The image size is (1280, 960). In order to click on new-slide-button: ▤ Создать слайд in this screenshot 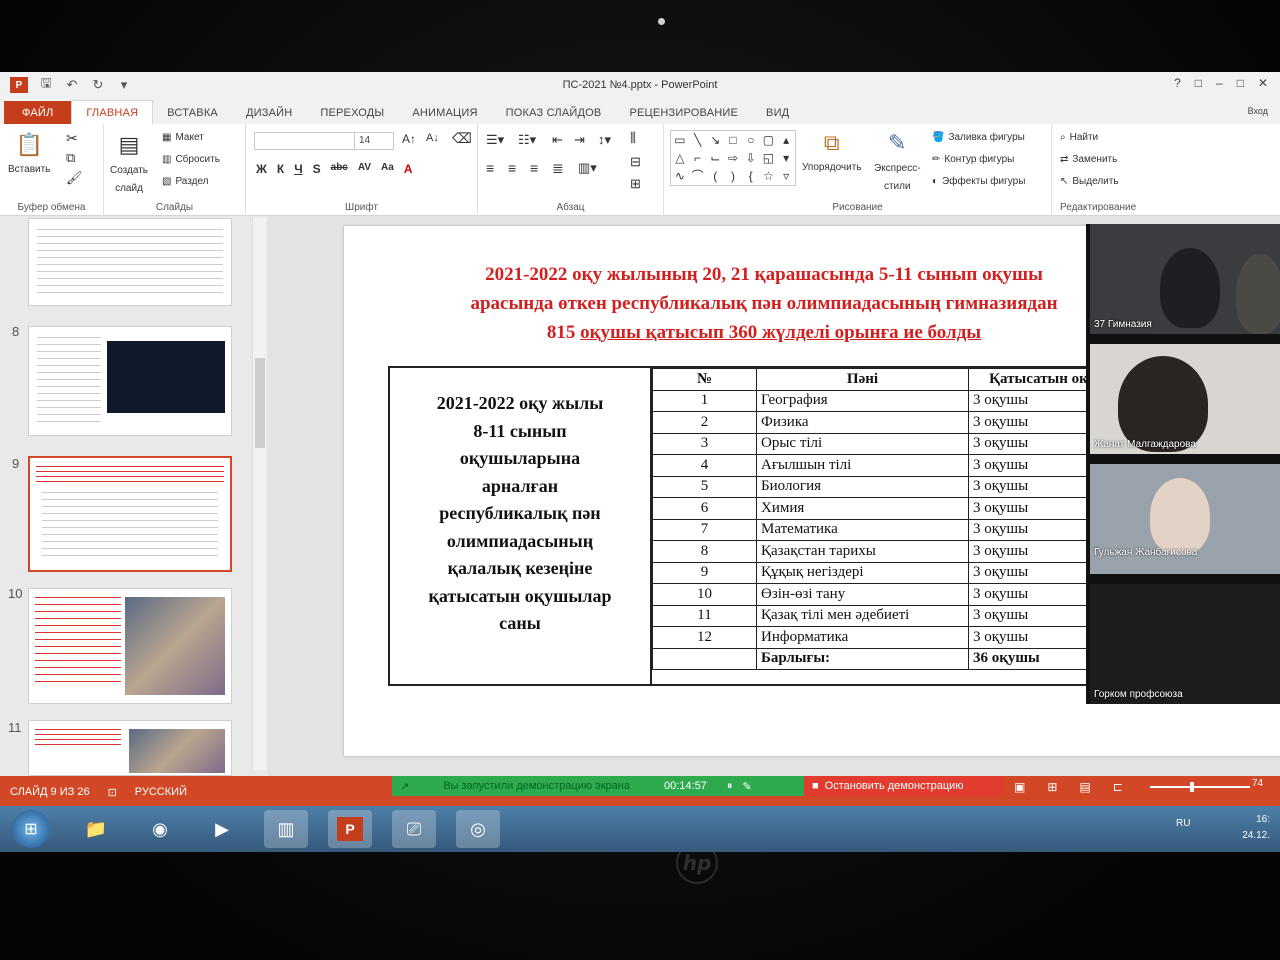, I will do `click(129, 163)`.